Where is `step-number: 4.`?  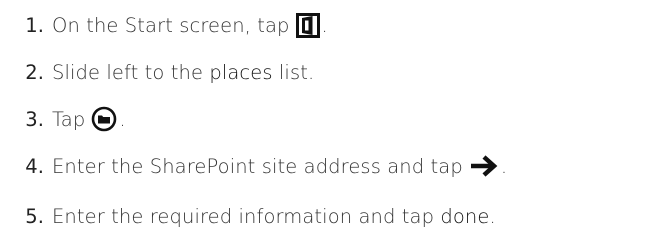
step-number: 4. is located at coordinates (34, 166).